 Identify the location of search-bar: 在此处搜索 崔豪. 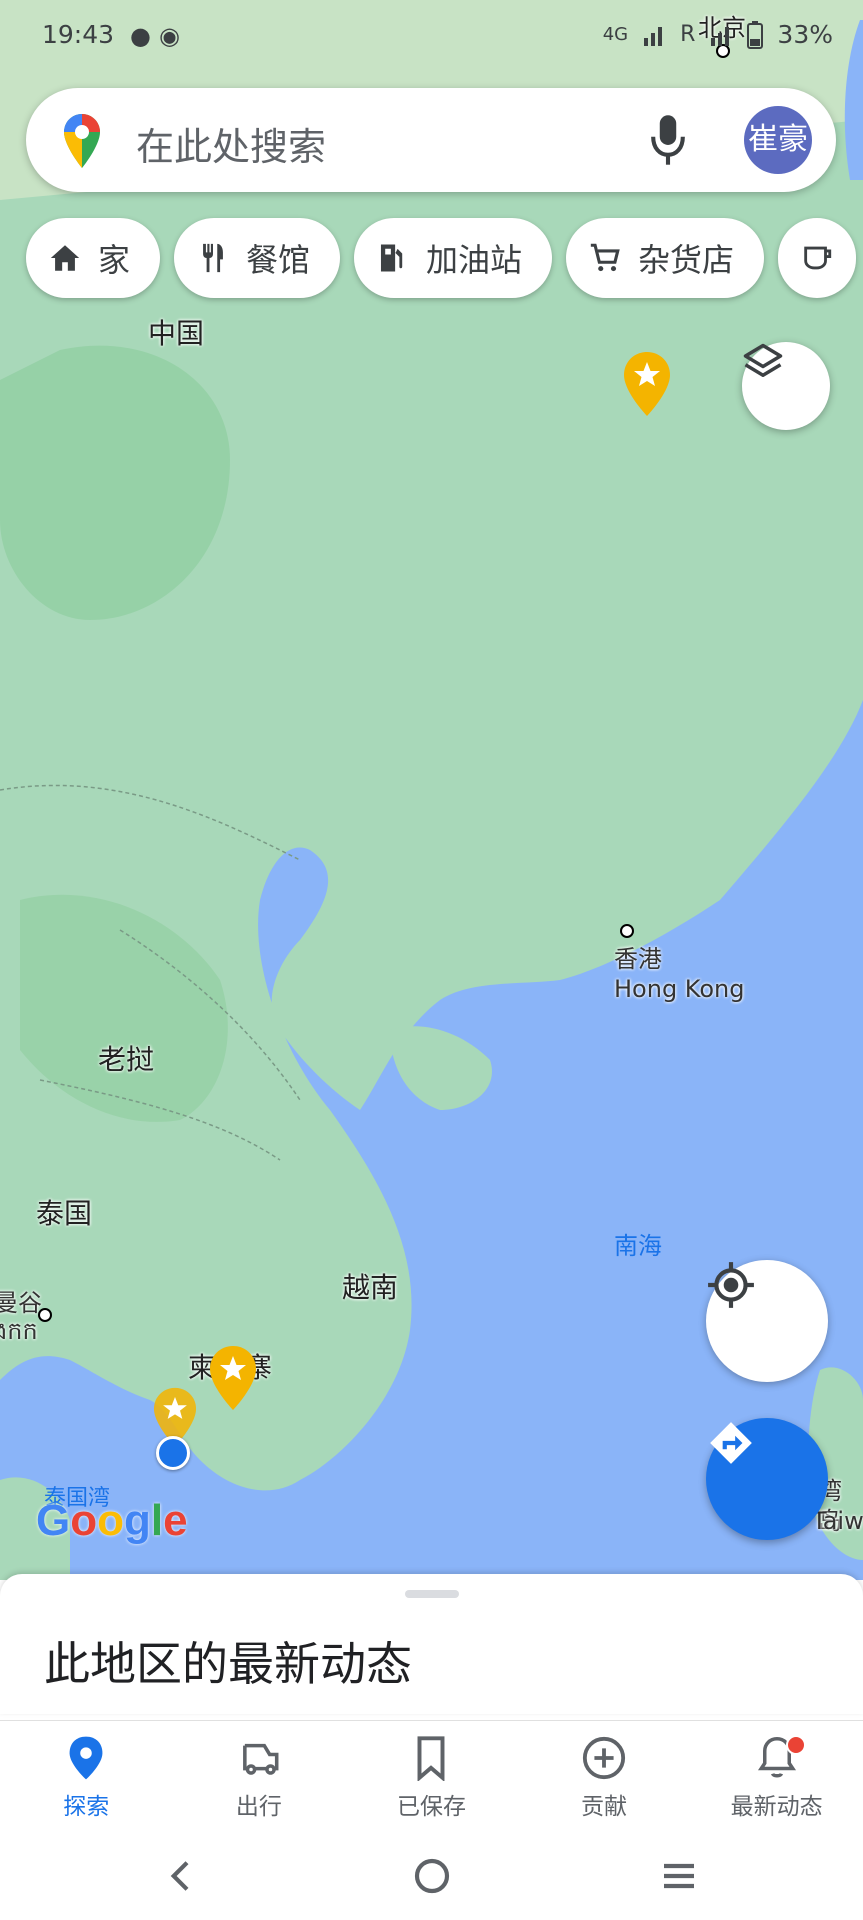
(431, 140).